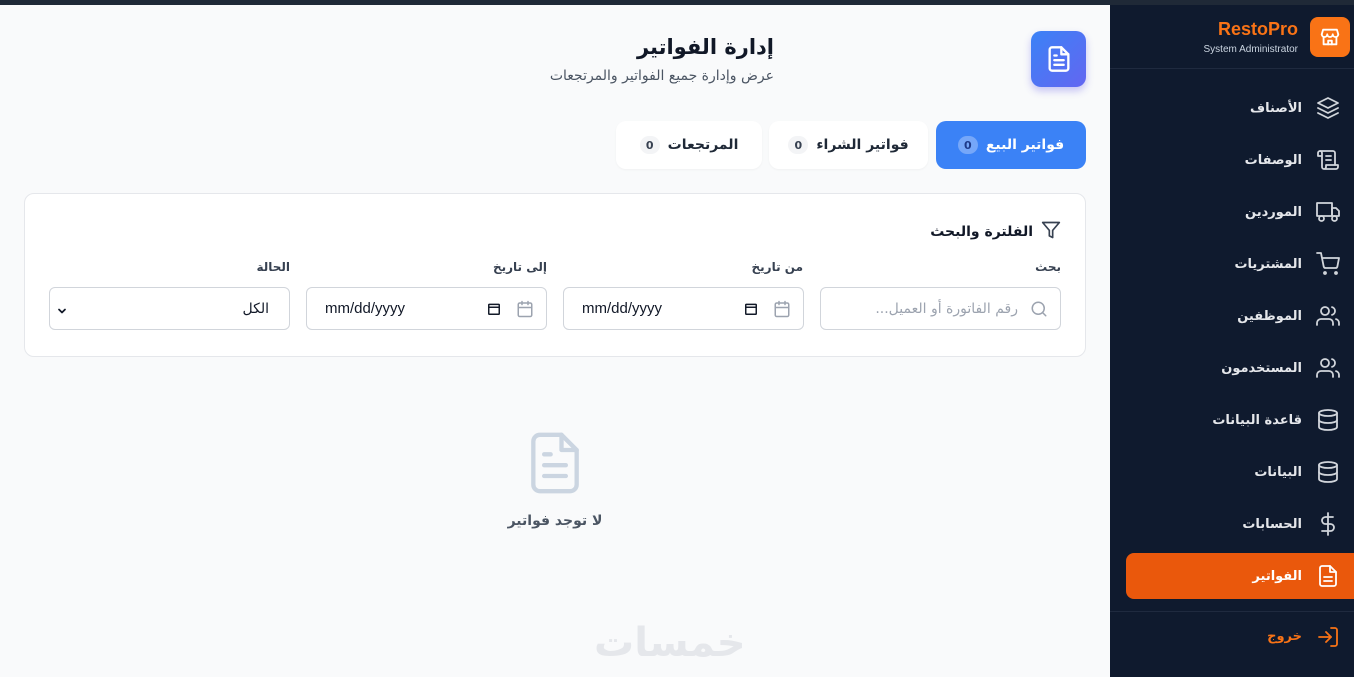 Image resolution: width=1354 pixels, height=677 pixels. Describe the element at coordinates (1273, 212) in the screenshot. I see `sidebar-item-label: الموردين` at that location.